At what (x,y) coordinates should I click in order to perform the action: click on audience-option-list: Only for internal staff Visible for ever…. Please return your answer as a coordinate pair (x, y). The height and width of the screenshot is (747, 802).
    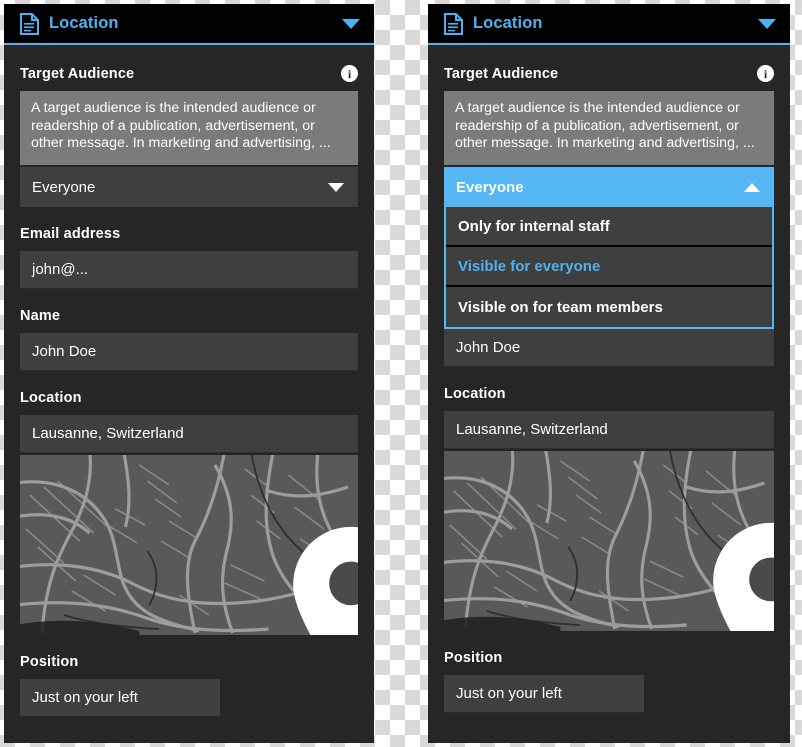
    Looking at the image, I should click on (609, 268).